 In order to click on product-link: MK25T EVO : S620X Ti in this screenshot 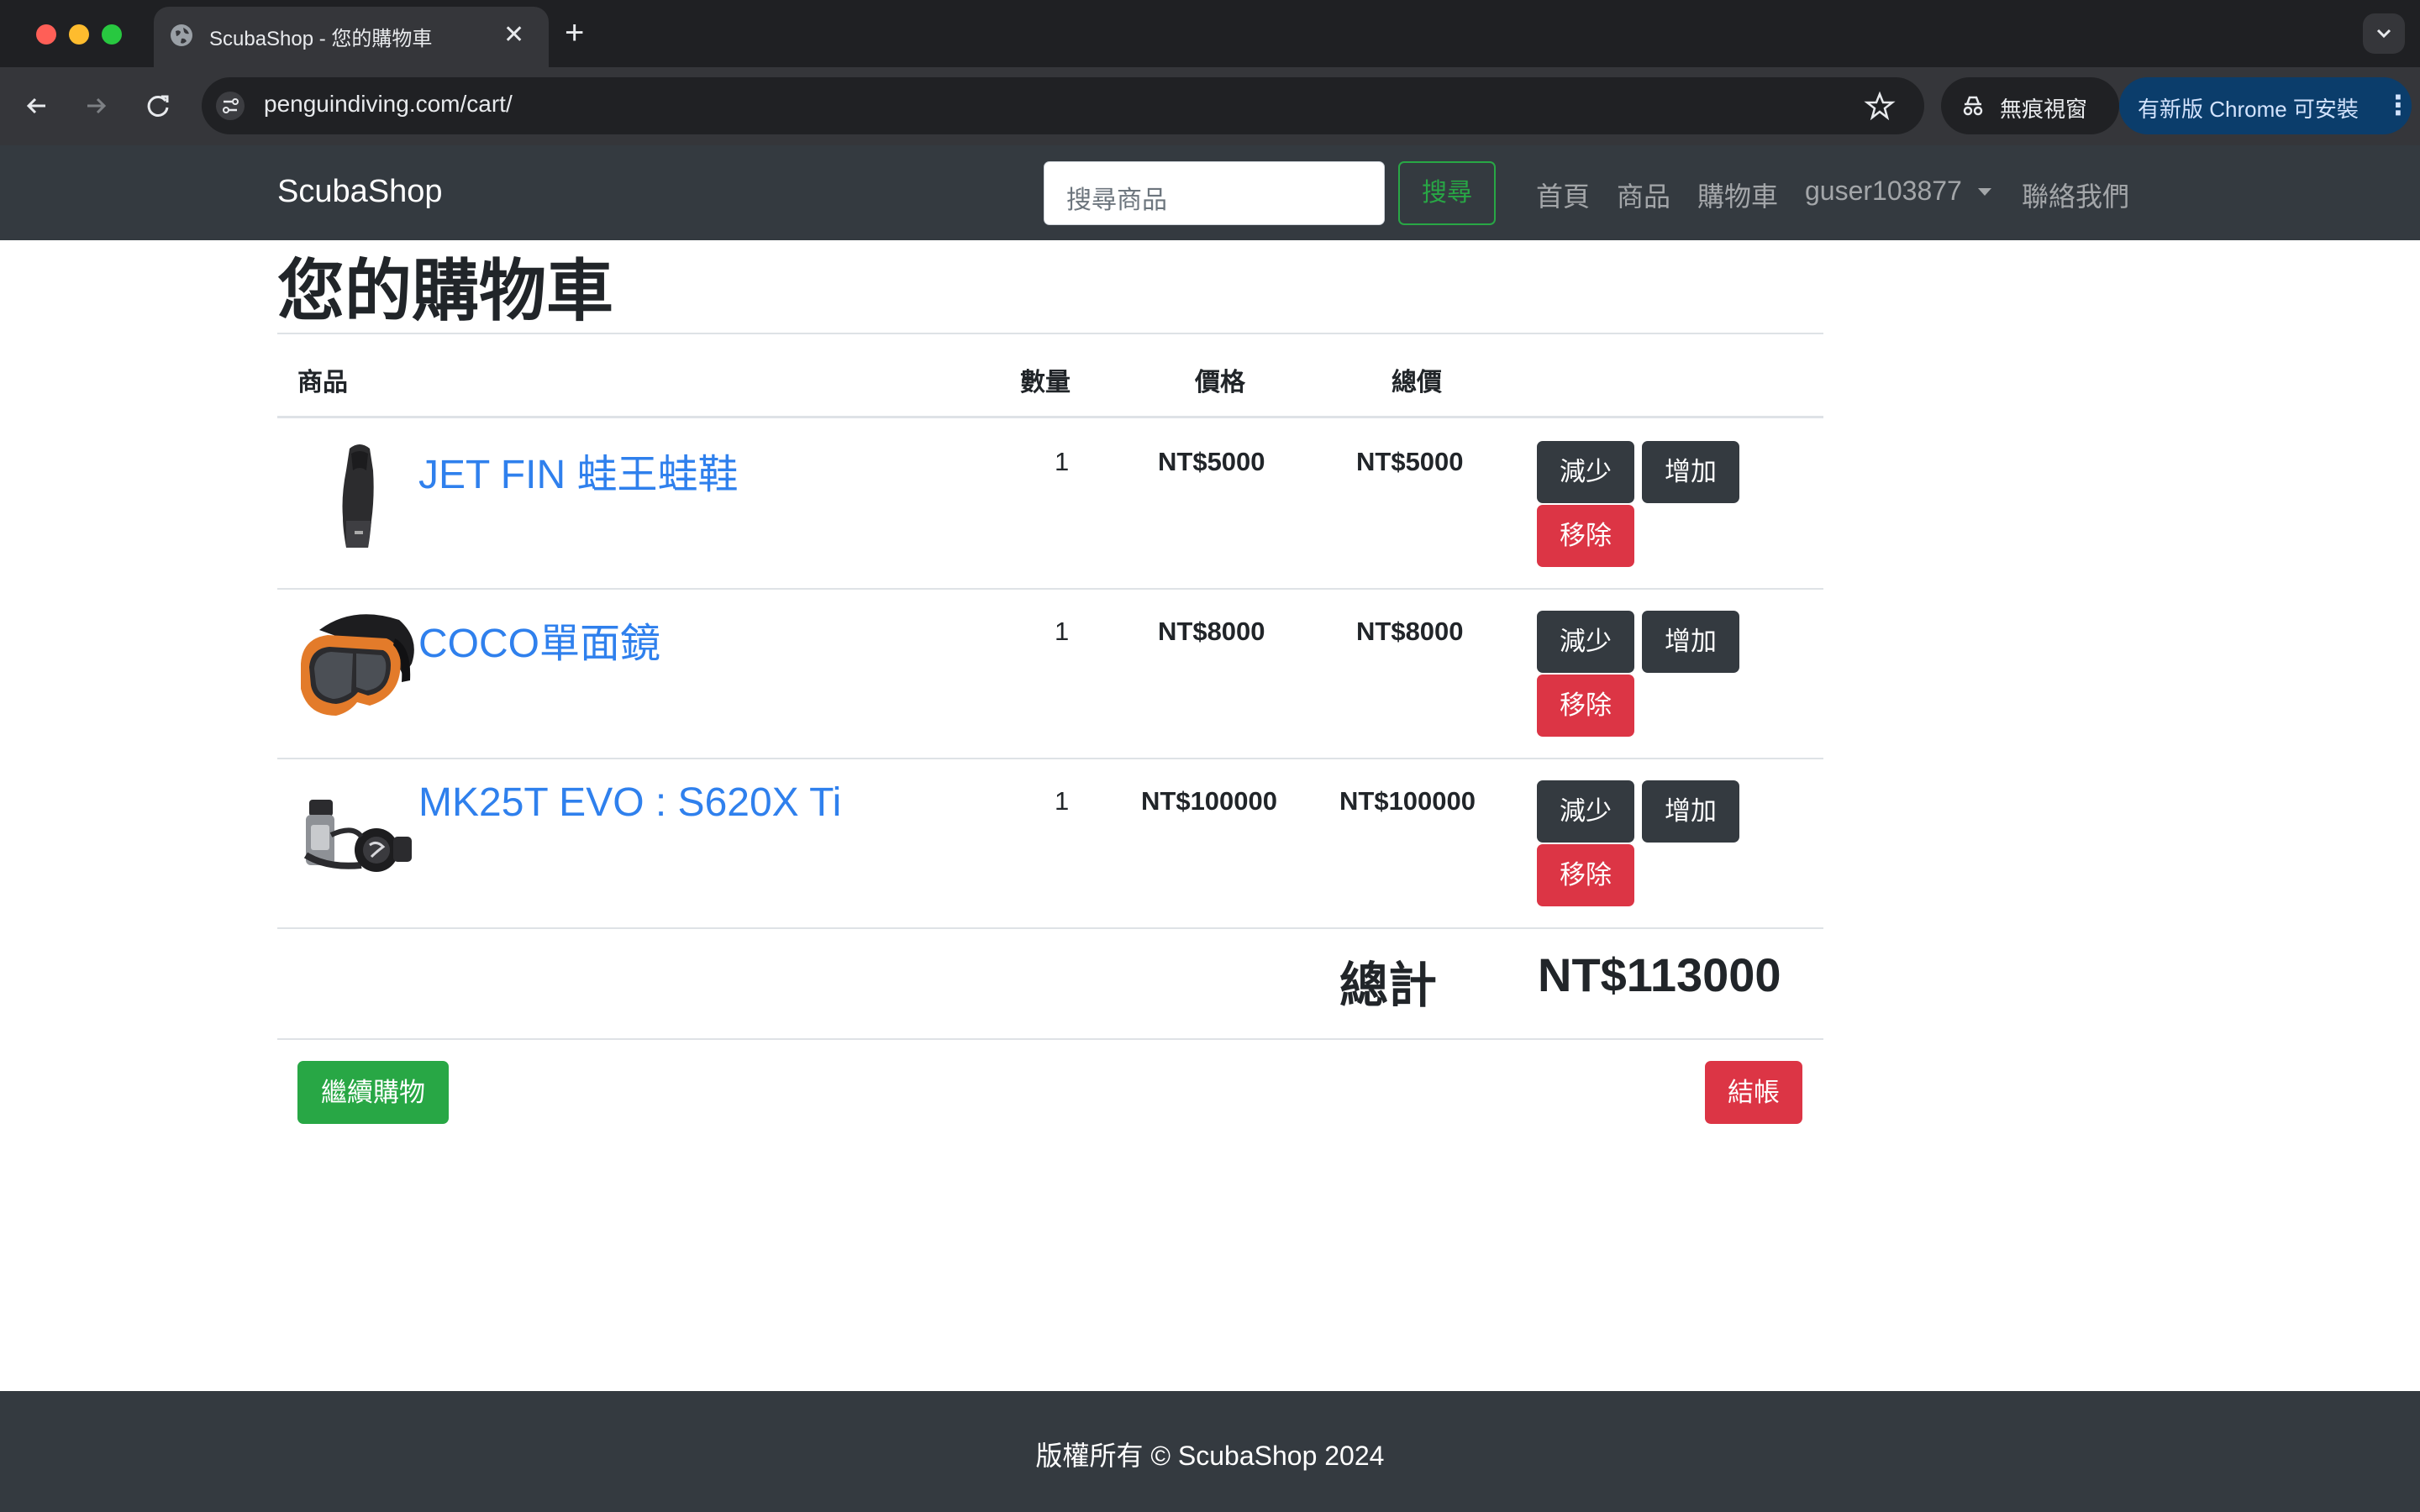, I will do `click(629, 803)`.